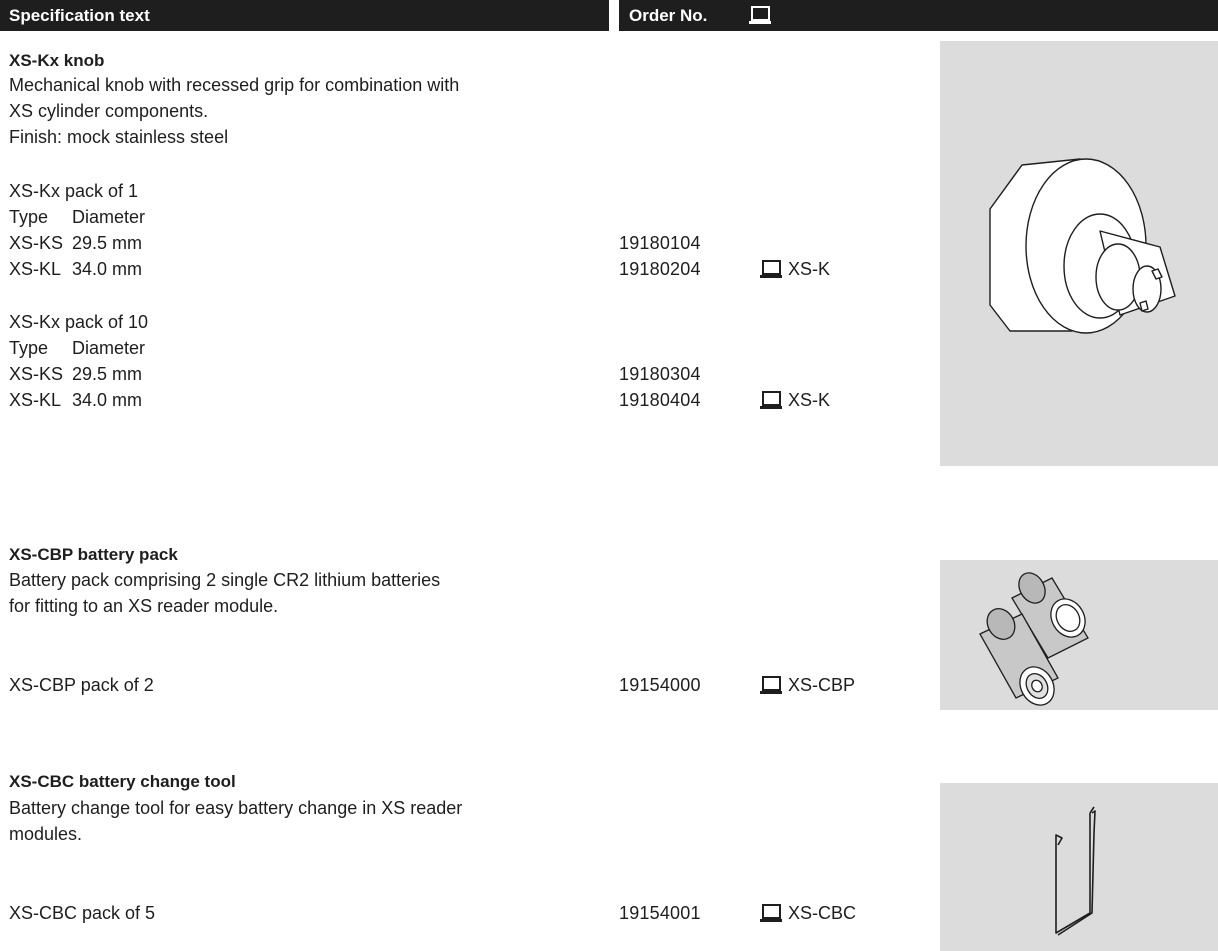 This screenshot has height=951, width=1218. Describe the element at coordinates (119, 137) in the screenshot. I see `product-description-line: Finish: mock stainless steel` at that location.